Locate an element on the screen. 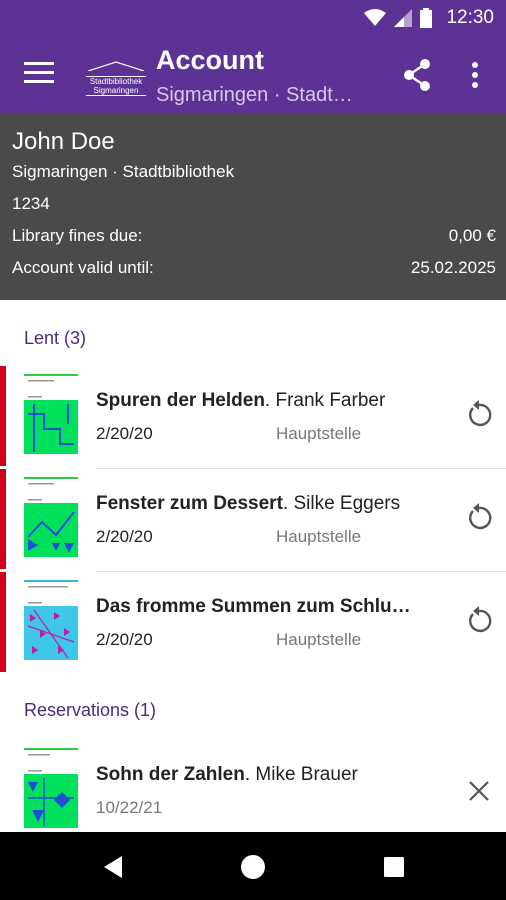 Image resolution: width=506 pixels, height=900 pixels. lent-section-header: Lent (3) is located at coordinates (55, 338).